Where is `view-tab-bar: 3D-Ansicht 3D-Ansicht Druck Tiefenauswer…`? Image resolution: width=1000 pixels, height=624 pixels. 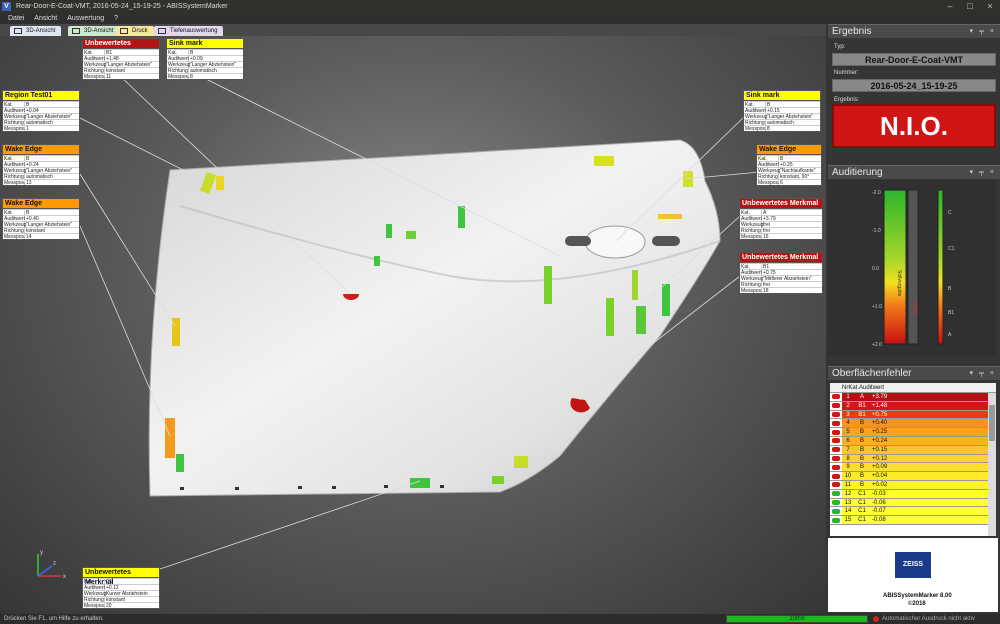 view-tab-bar: 3D-Ansicht 3D-Ansicht Druck Tiefenauswer… is located at coordinates (413, 30).